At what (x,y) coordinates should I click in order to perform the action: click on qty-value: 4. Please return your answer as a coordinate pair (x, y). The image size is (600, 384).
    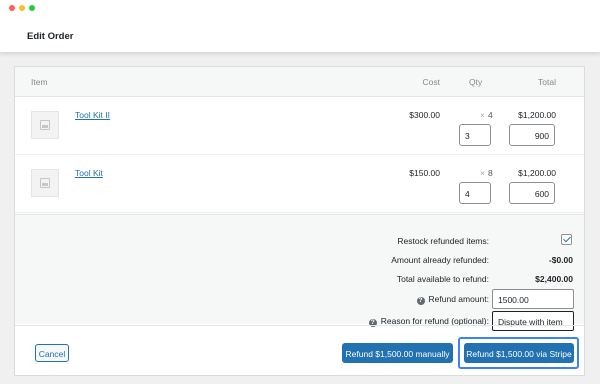
    Looking at the image, I should click on (490, 115).